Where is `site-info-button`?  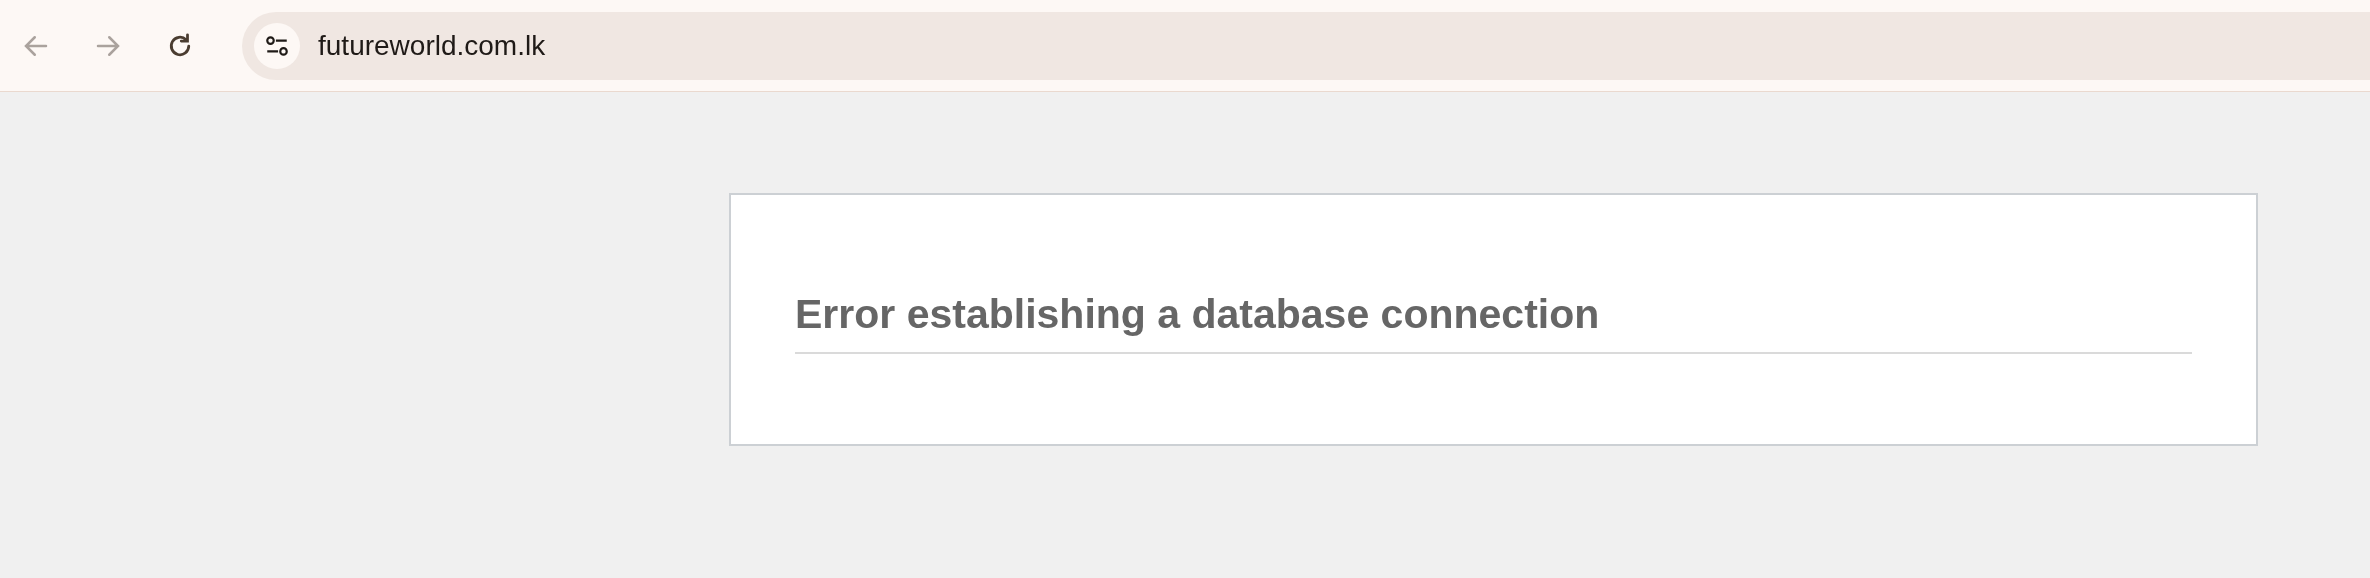
site-info-button is located at coordinates (277, 45).